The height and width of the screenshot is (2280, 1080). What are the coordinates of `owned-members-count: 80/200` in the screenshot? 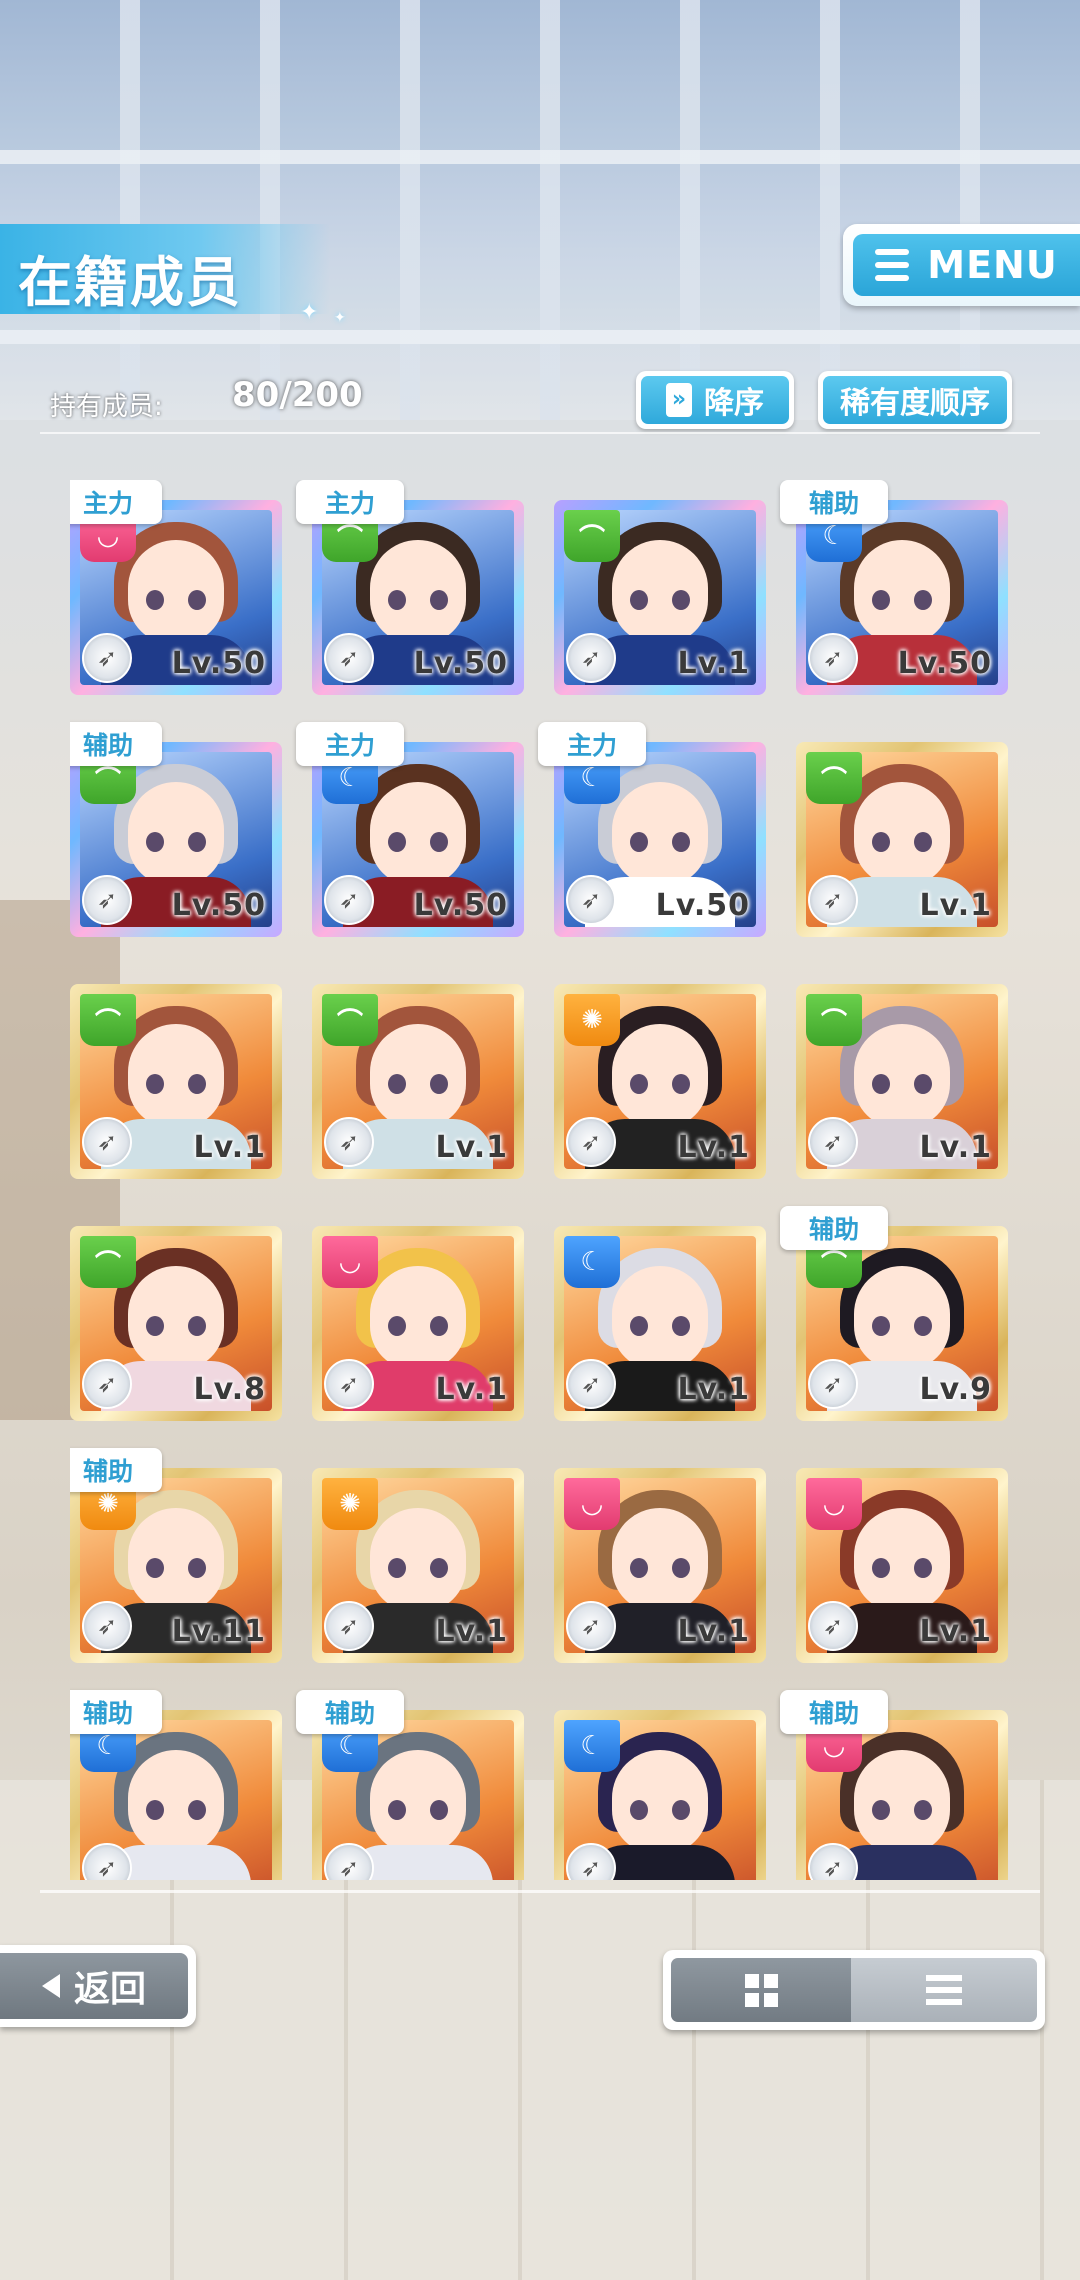 It's located at (297, 395).